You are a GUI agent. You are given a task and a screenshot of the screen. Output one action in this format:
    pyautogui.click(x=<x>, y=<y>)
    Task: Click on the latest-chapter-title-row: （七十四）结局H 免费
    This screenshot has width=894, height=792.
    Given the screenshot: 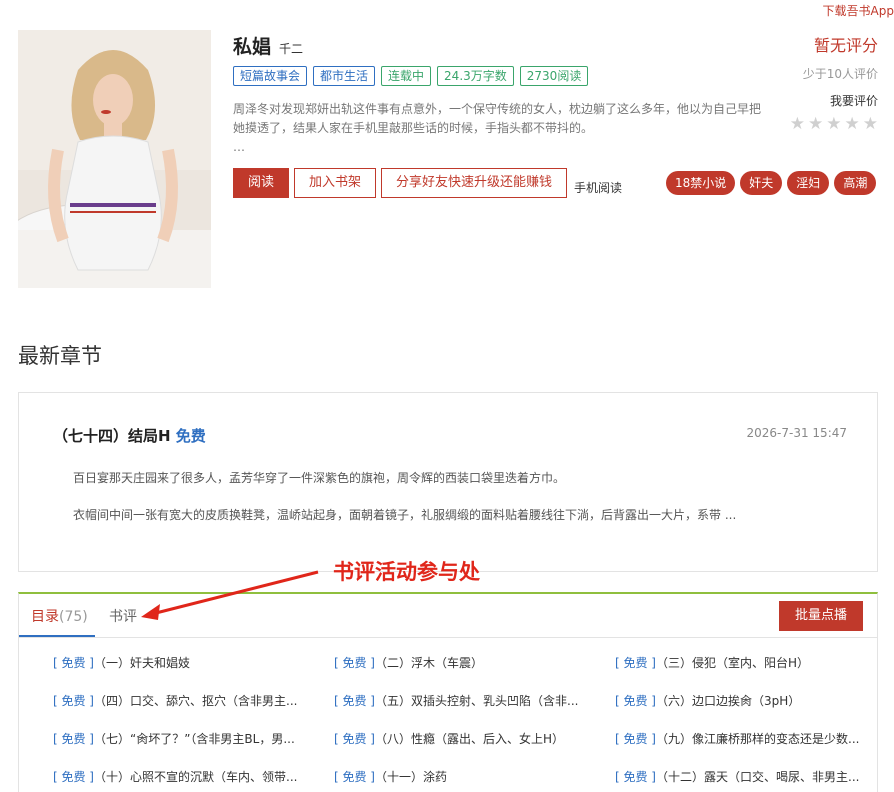 What is the action you would take?
    pyautogui.click(x=129, y=435)
    